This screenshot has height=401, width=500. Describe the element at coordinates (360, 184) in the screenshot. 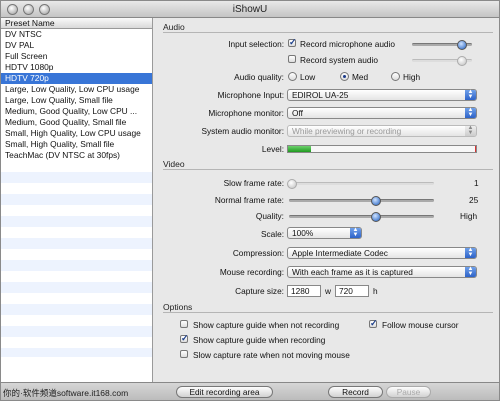

I see `slow-frame-rate-slider` at that location.